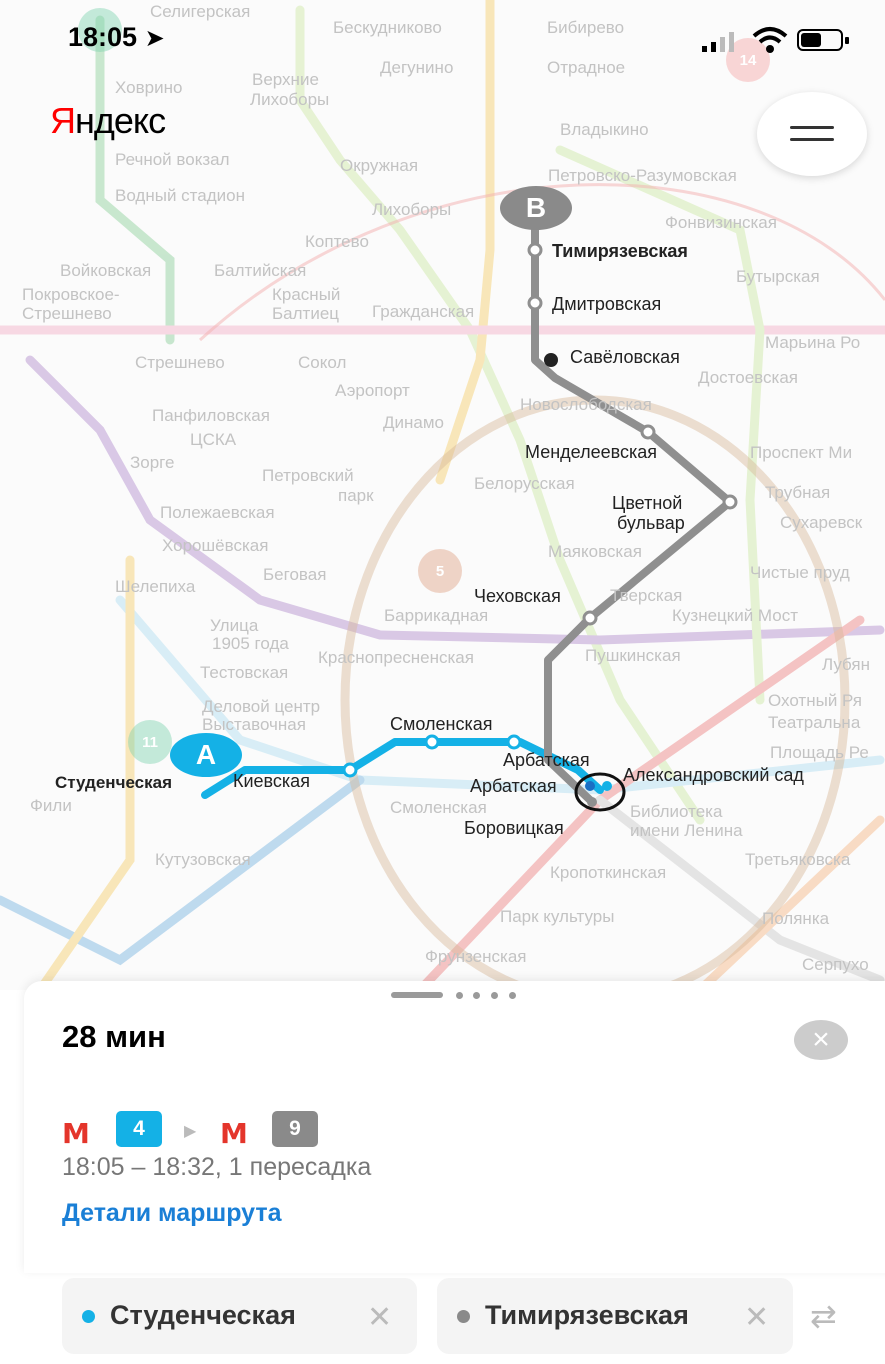  What do you see at coordinates (108, 120) in the screenshot?
I see `yandex-logo: Яндекс` at bounding box center [108, 120].